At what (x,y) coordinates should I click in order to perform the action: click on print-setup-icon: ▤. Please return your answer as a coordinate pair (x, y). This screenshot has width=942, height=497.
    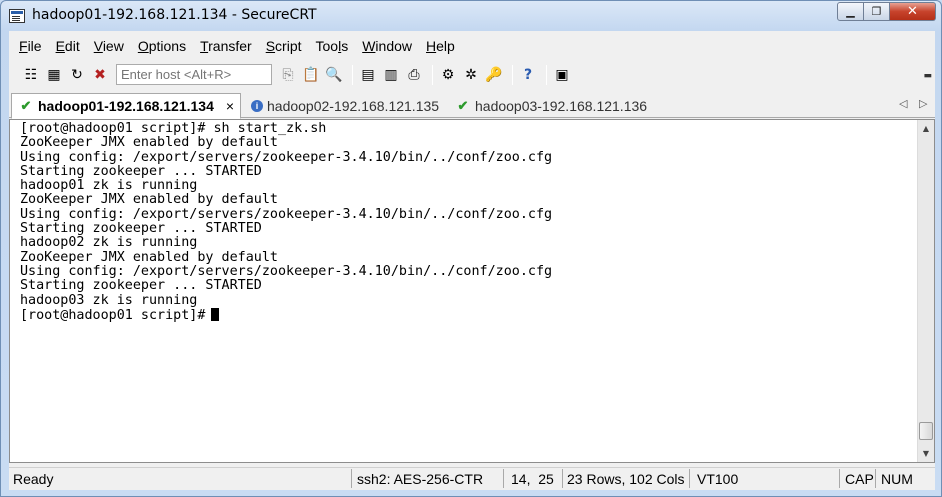
    Looking at the image, I should click on (368, 75).